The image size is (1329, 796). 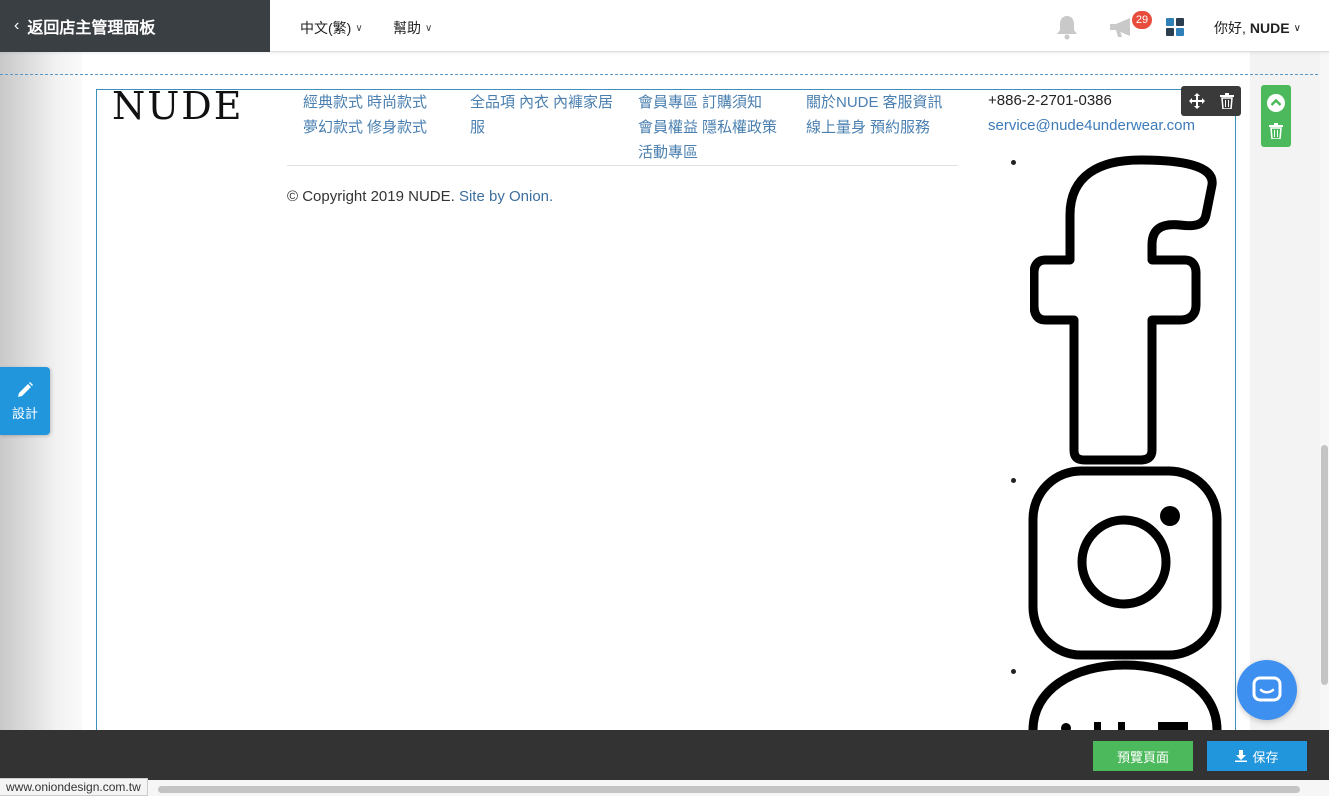 What do you see at coordinates (17, 25) in the screenshot?
I see `chevron-left-icon: ‹` at bounding box center [17, 25].